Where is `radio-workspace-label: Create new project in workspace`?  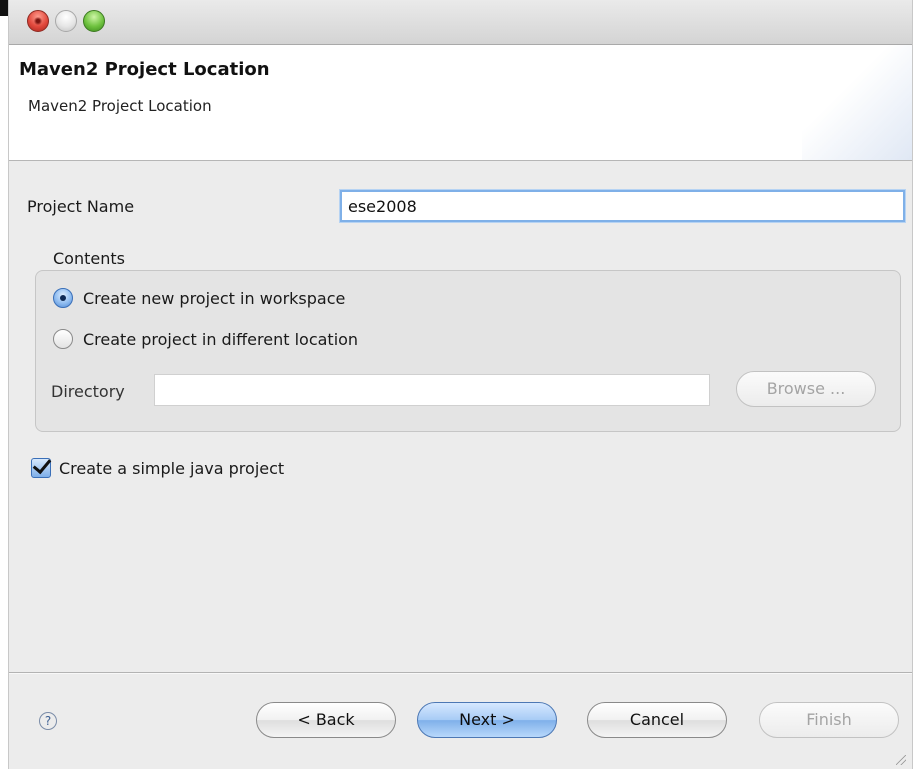 radio-workspace-label: Create new project in workspace is located at coordinates (214, 298).